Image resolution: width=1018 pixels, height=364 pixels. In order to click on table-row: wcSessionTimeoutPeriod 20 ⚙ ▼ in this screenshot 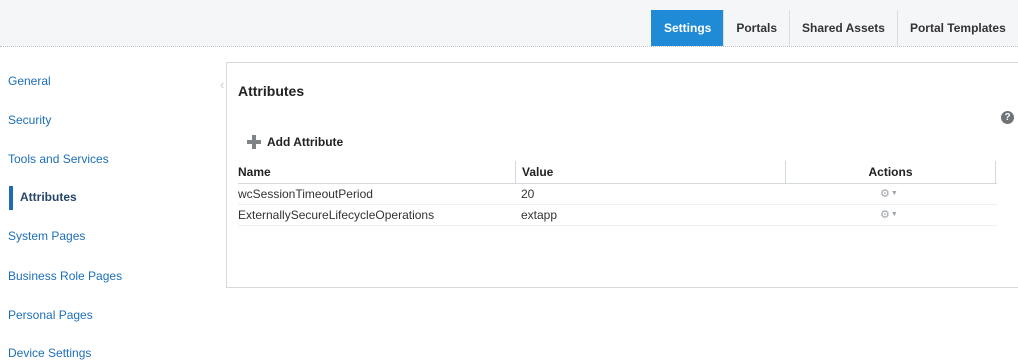, I will do `click(617, 194)`.